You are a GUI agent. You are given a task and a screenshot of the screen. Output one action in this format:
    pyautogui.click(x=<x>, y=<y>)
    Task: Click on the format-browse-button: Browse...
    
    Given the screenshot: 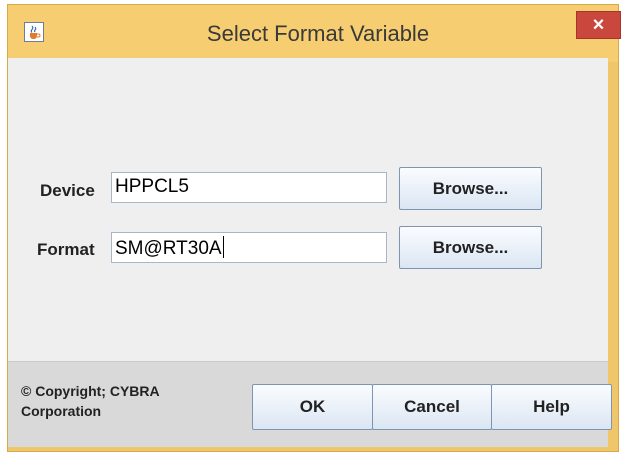 What is the action you would take?
    pyautogui.click(x=470, y=247)
    